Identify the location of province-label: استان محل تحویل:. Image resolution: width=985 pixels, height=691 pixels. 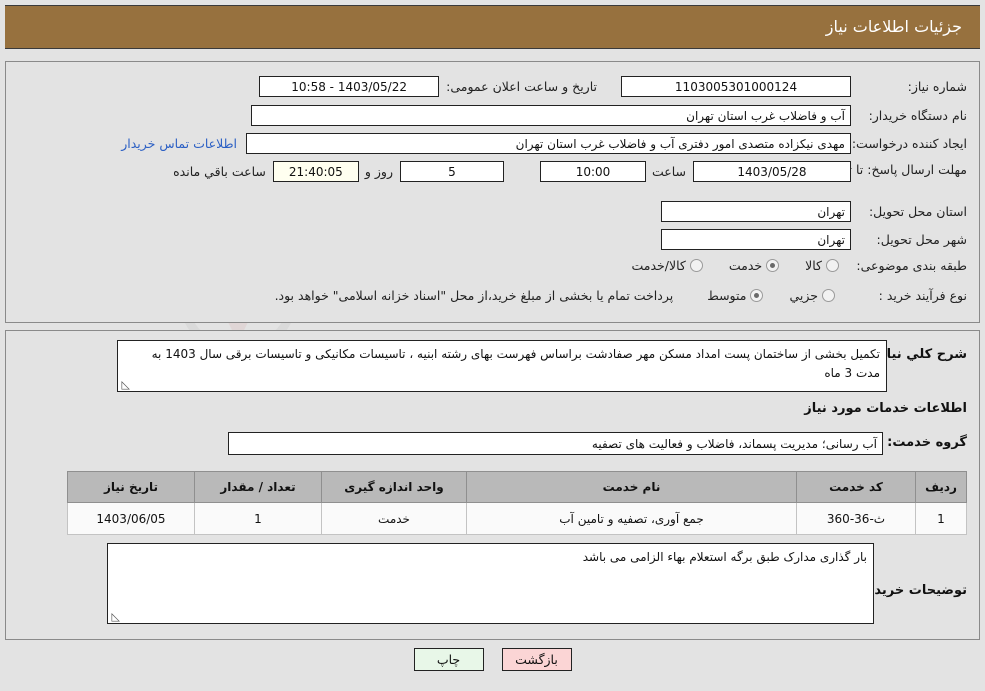
(917, 211).